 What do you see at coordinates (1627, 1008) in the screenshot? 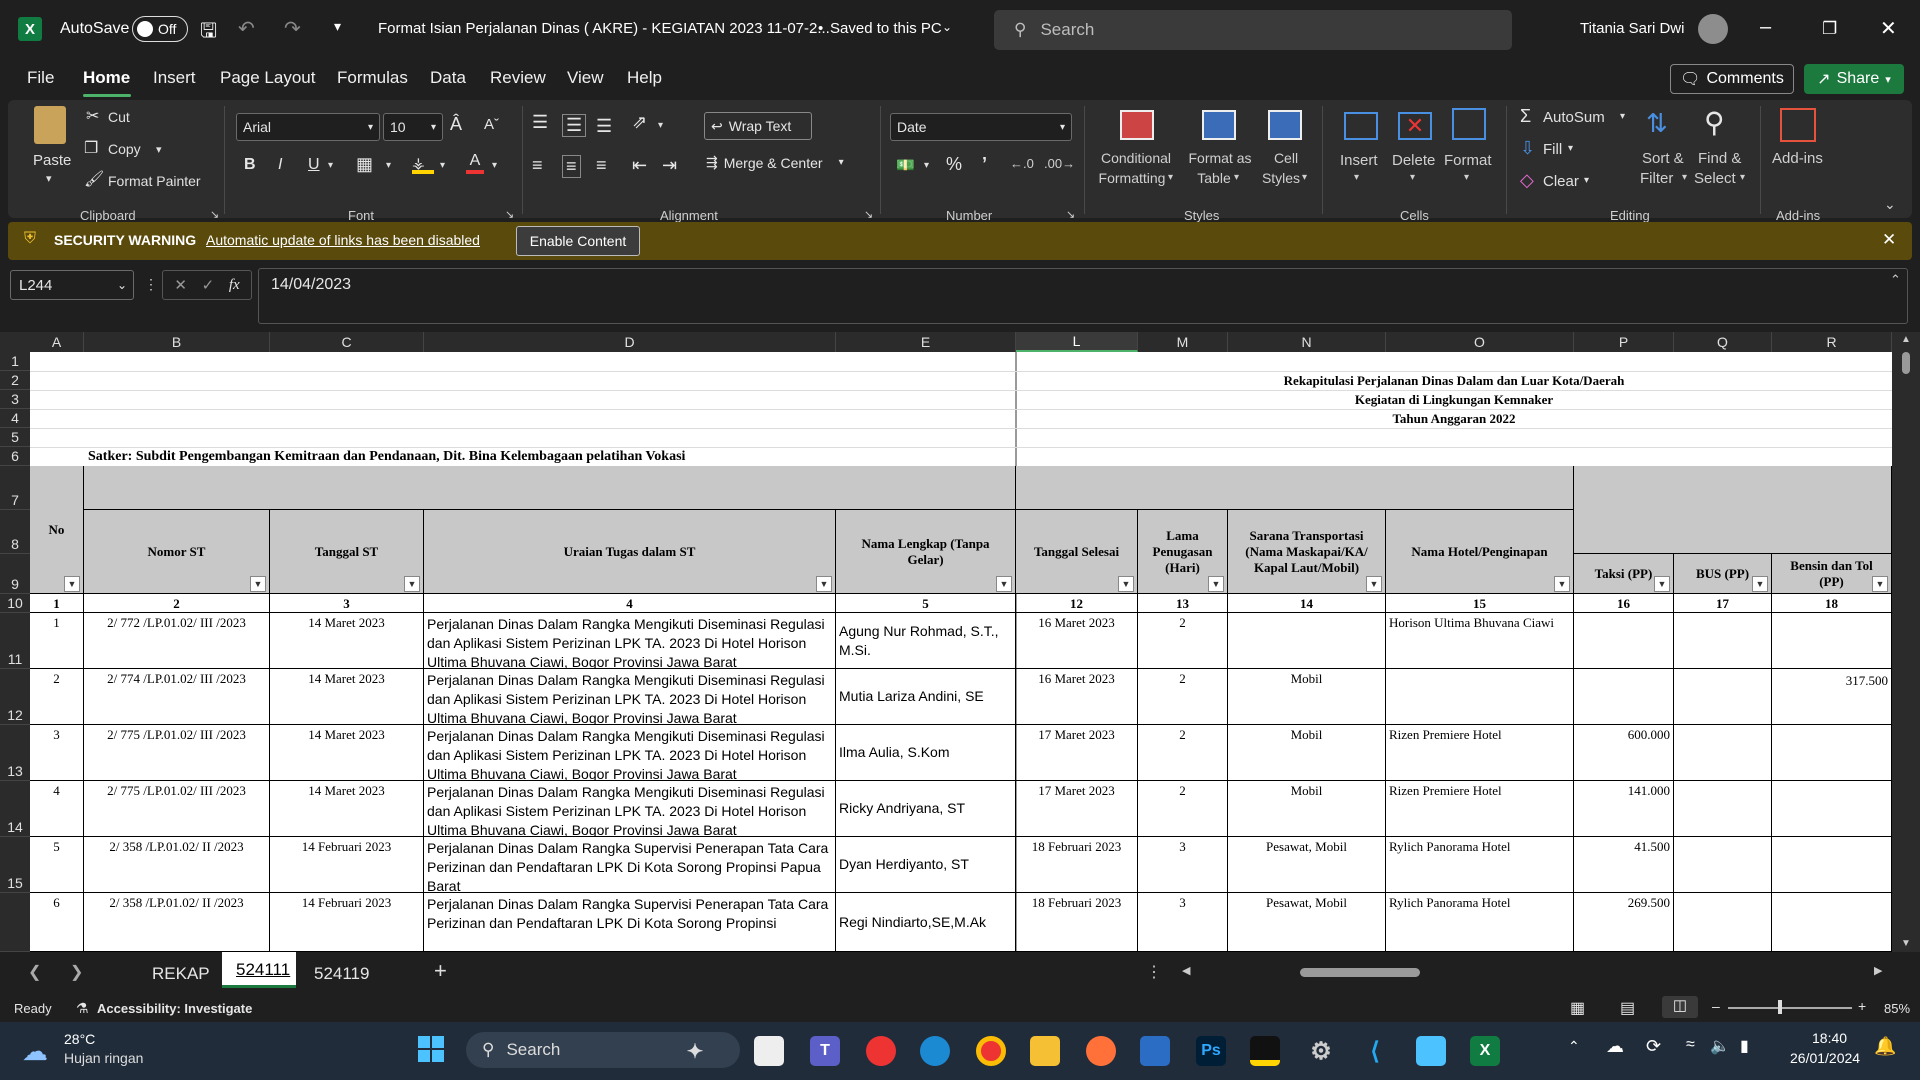
I see `page-layout-icon: ▤` at bounding box center [1627, 1008].